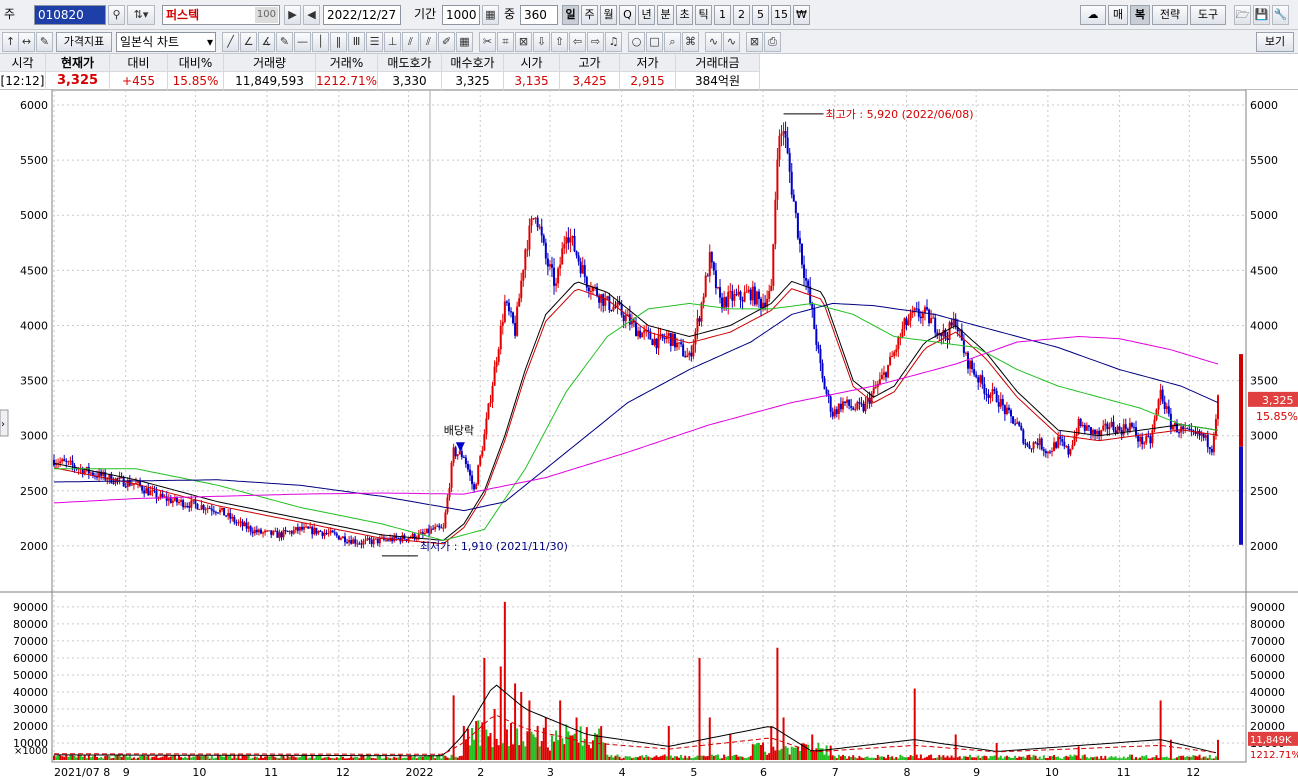 This screenshot has height=779, width=1298. Describe the element at coordinates (70, 15) in the screenshot. I see `stock-code-input: 010820` at that location.